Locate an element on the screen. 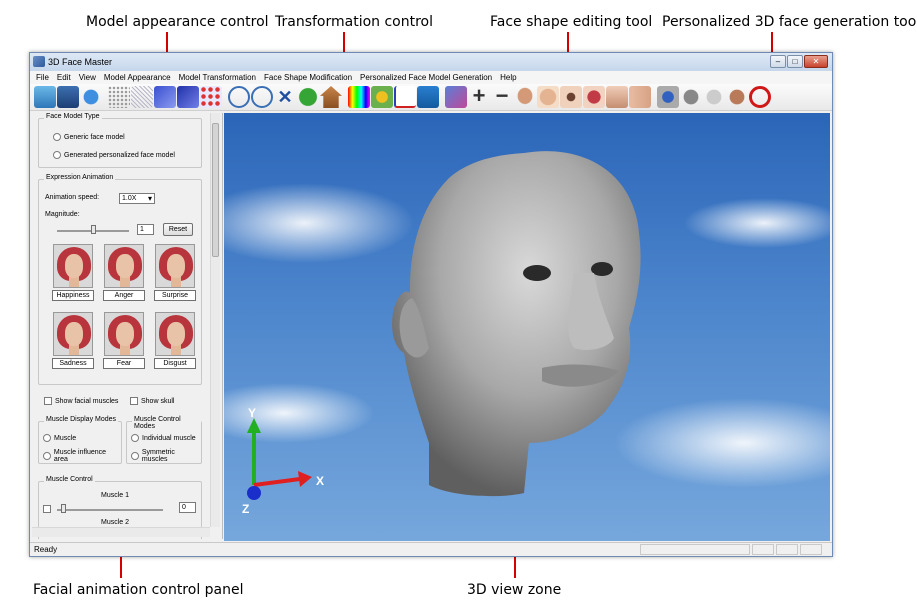 Image resolution: width=917 pixels, height=615 pixels. radio-muscle-influence-label: Muscle influence area is located at coordinates (80, 456).